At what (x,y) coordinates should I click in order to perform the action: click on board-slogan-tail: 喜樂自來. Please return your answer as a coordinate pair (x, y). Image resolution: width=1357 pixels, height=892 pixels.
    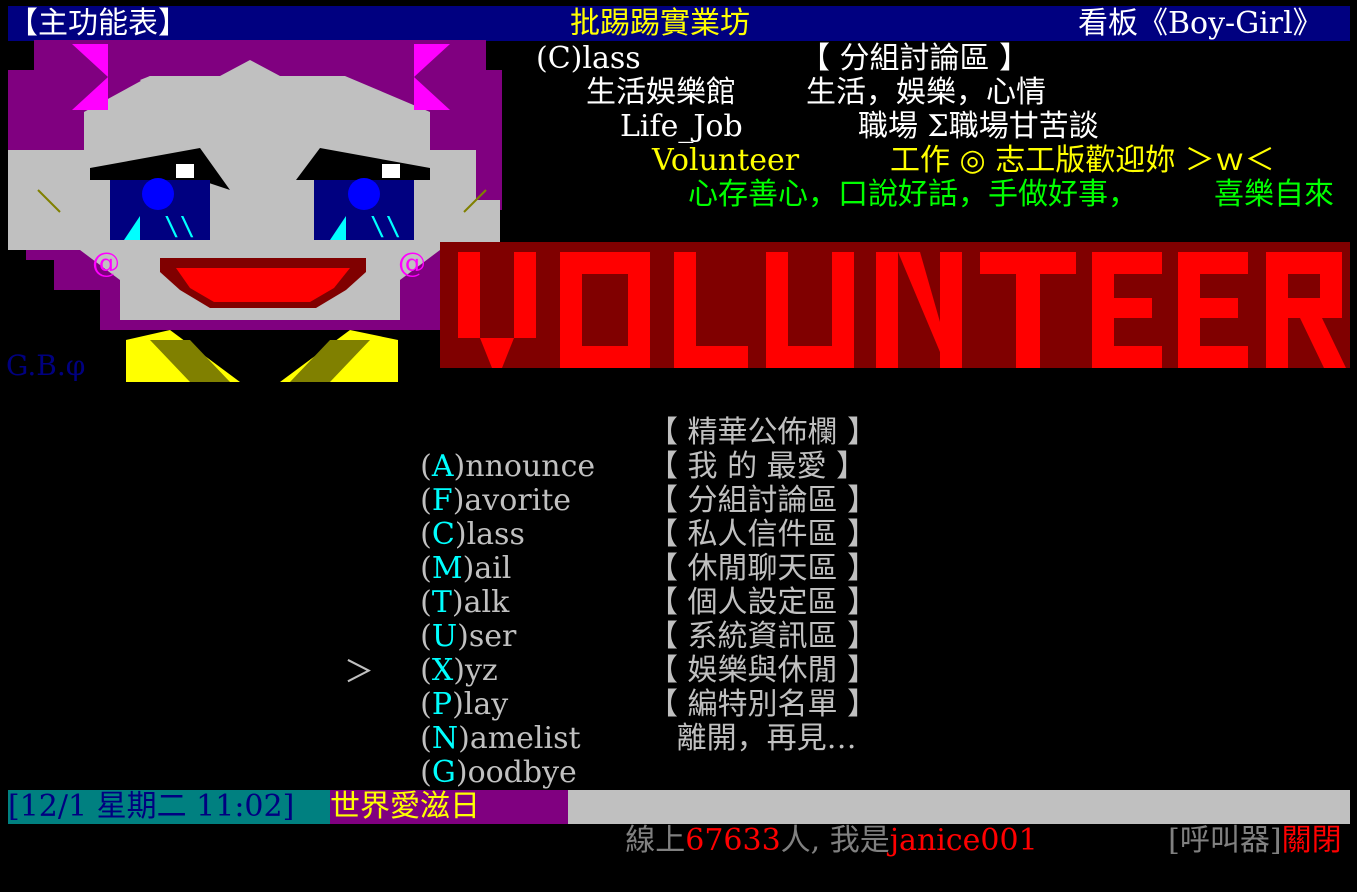
    Looking at the image, I should click on (1274, 194).